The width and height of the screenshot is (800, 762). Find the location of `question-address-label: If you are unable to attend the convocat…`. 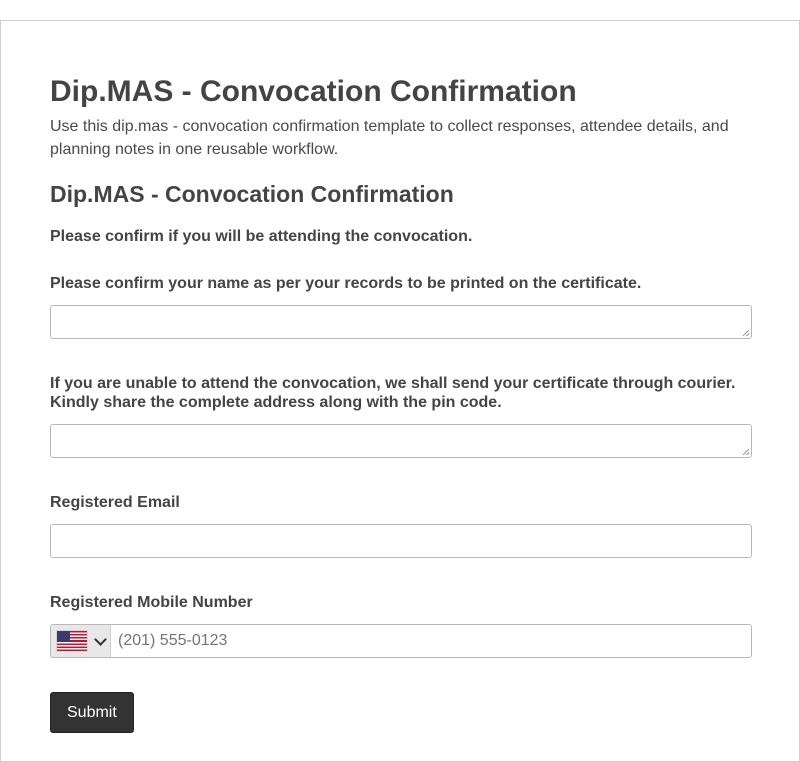

question-address-label: If you are unable to attend the convocat… is located at coordinates (393, 393).